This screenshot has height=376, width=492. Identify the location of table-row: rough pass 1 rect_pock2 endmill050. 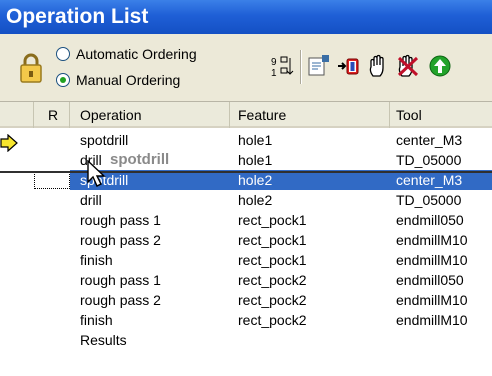
(246, 280).